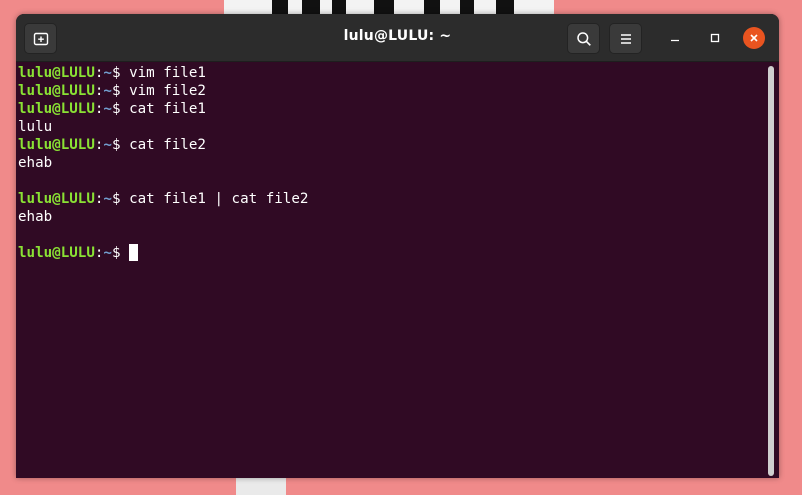 This screenshot has width=802, height=495. What do you see at coordinates (390, 199) in the screenshot?
I see `command-line: lulu@LULU:~$ cat file1 | cat file2` at bounding box center [390, 199].